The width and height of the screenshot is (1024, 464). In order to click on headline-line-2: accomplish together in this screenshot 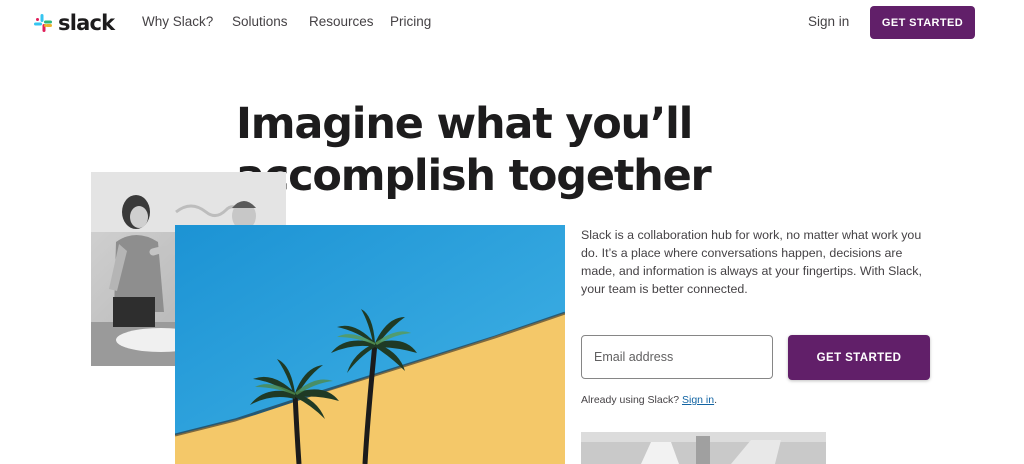, I will do `click(474, 176)`.